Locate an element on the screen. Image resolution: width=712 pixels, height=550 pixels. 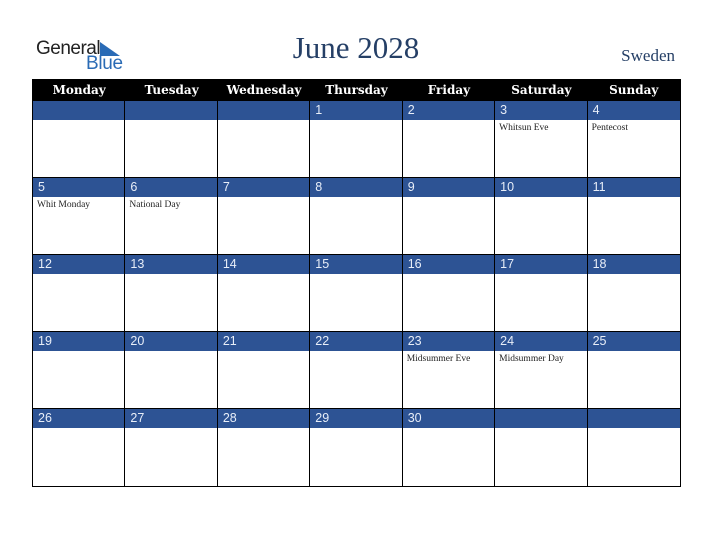
day-number: 28 is located at coordinates (263, 418).